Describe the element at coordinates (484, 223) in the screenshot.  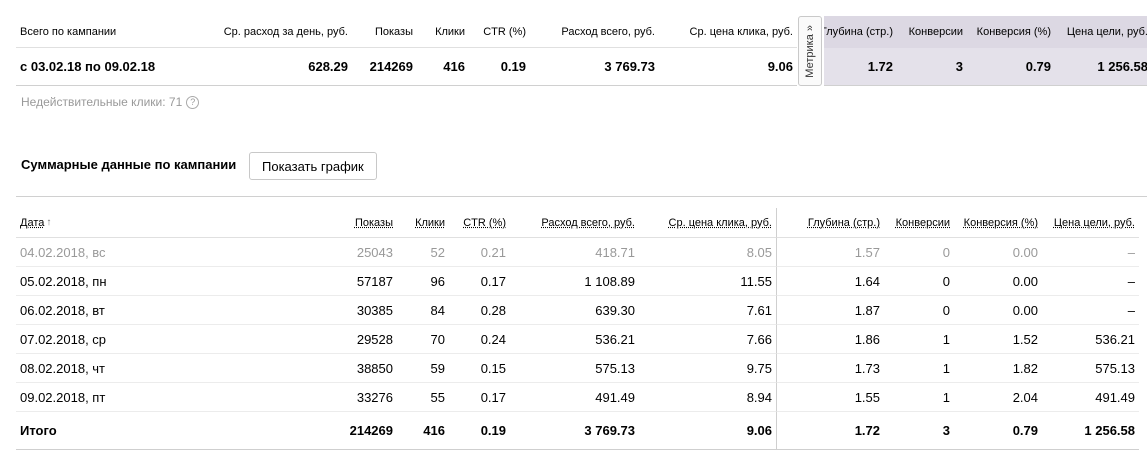
I see `col-header-ctr-label: CTR (%)` at that location.